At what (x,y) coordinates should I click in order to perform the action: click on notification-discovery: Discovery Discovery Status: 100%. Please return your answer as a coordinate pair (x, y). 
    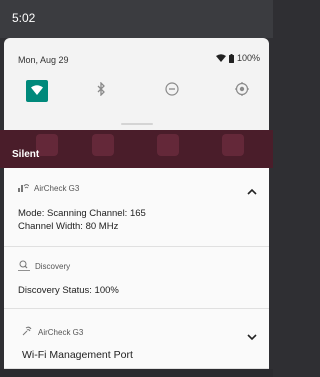
    Looking at the image, I should click on (136, 278).